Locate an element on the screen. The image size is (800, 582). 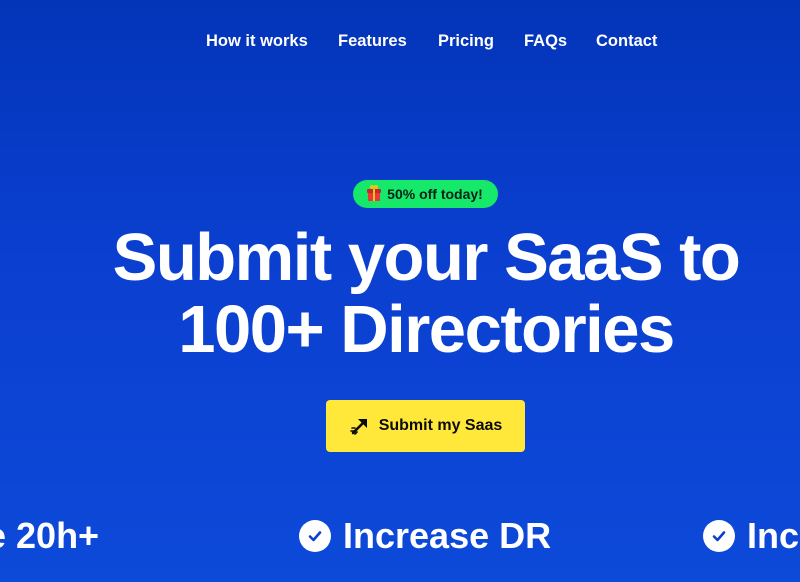
marquee-item: e 20h+ is located at coordinates (49, 536).